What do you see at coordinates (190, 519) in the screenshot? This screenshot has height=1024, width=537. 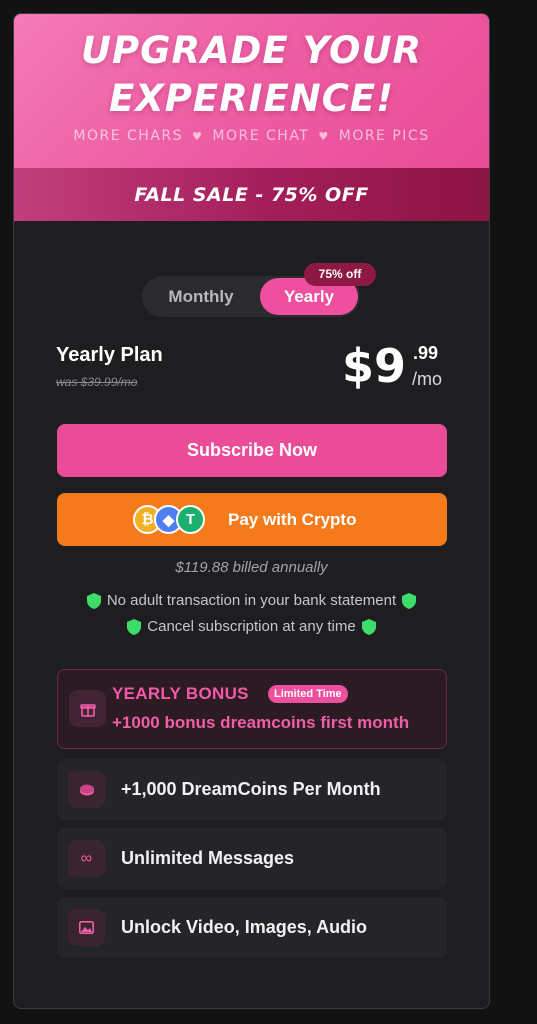 I see `tether-icon: T` at bounding box center [190, 519].